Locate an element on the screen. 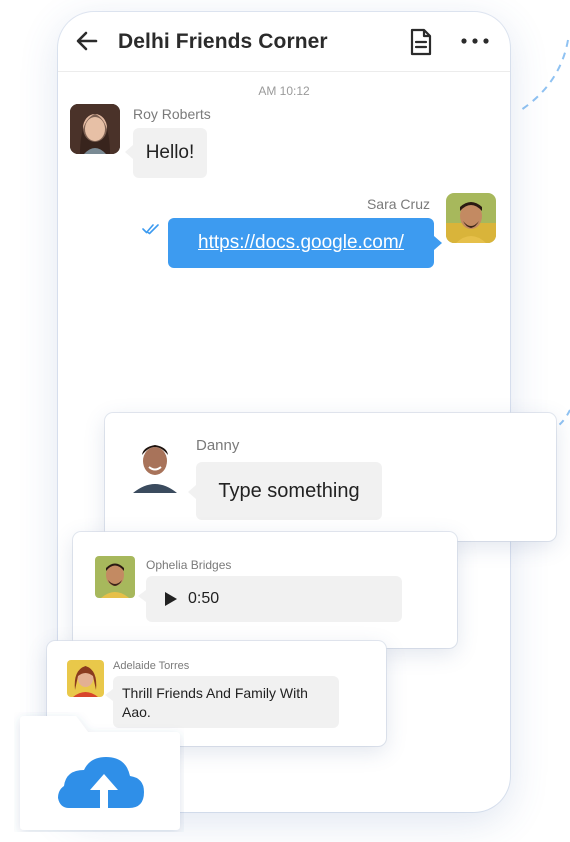 The height and width of the screenshot is (842, 570). arrow-left-icon is located at coordinates (87, 41).